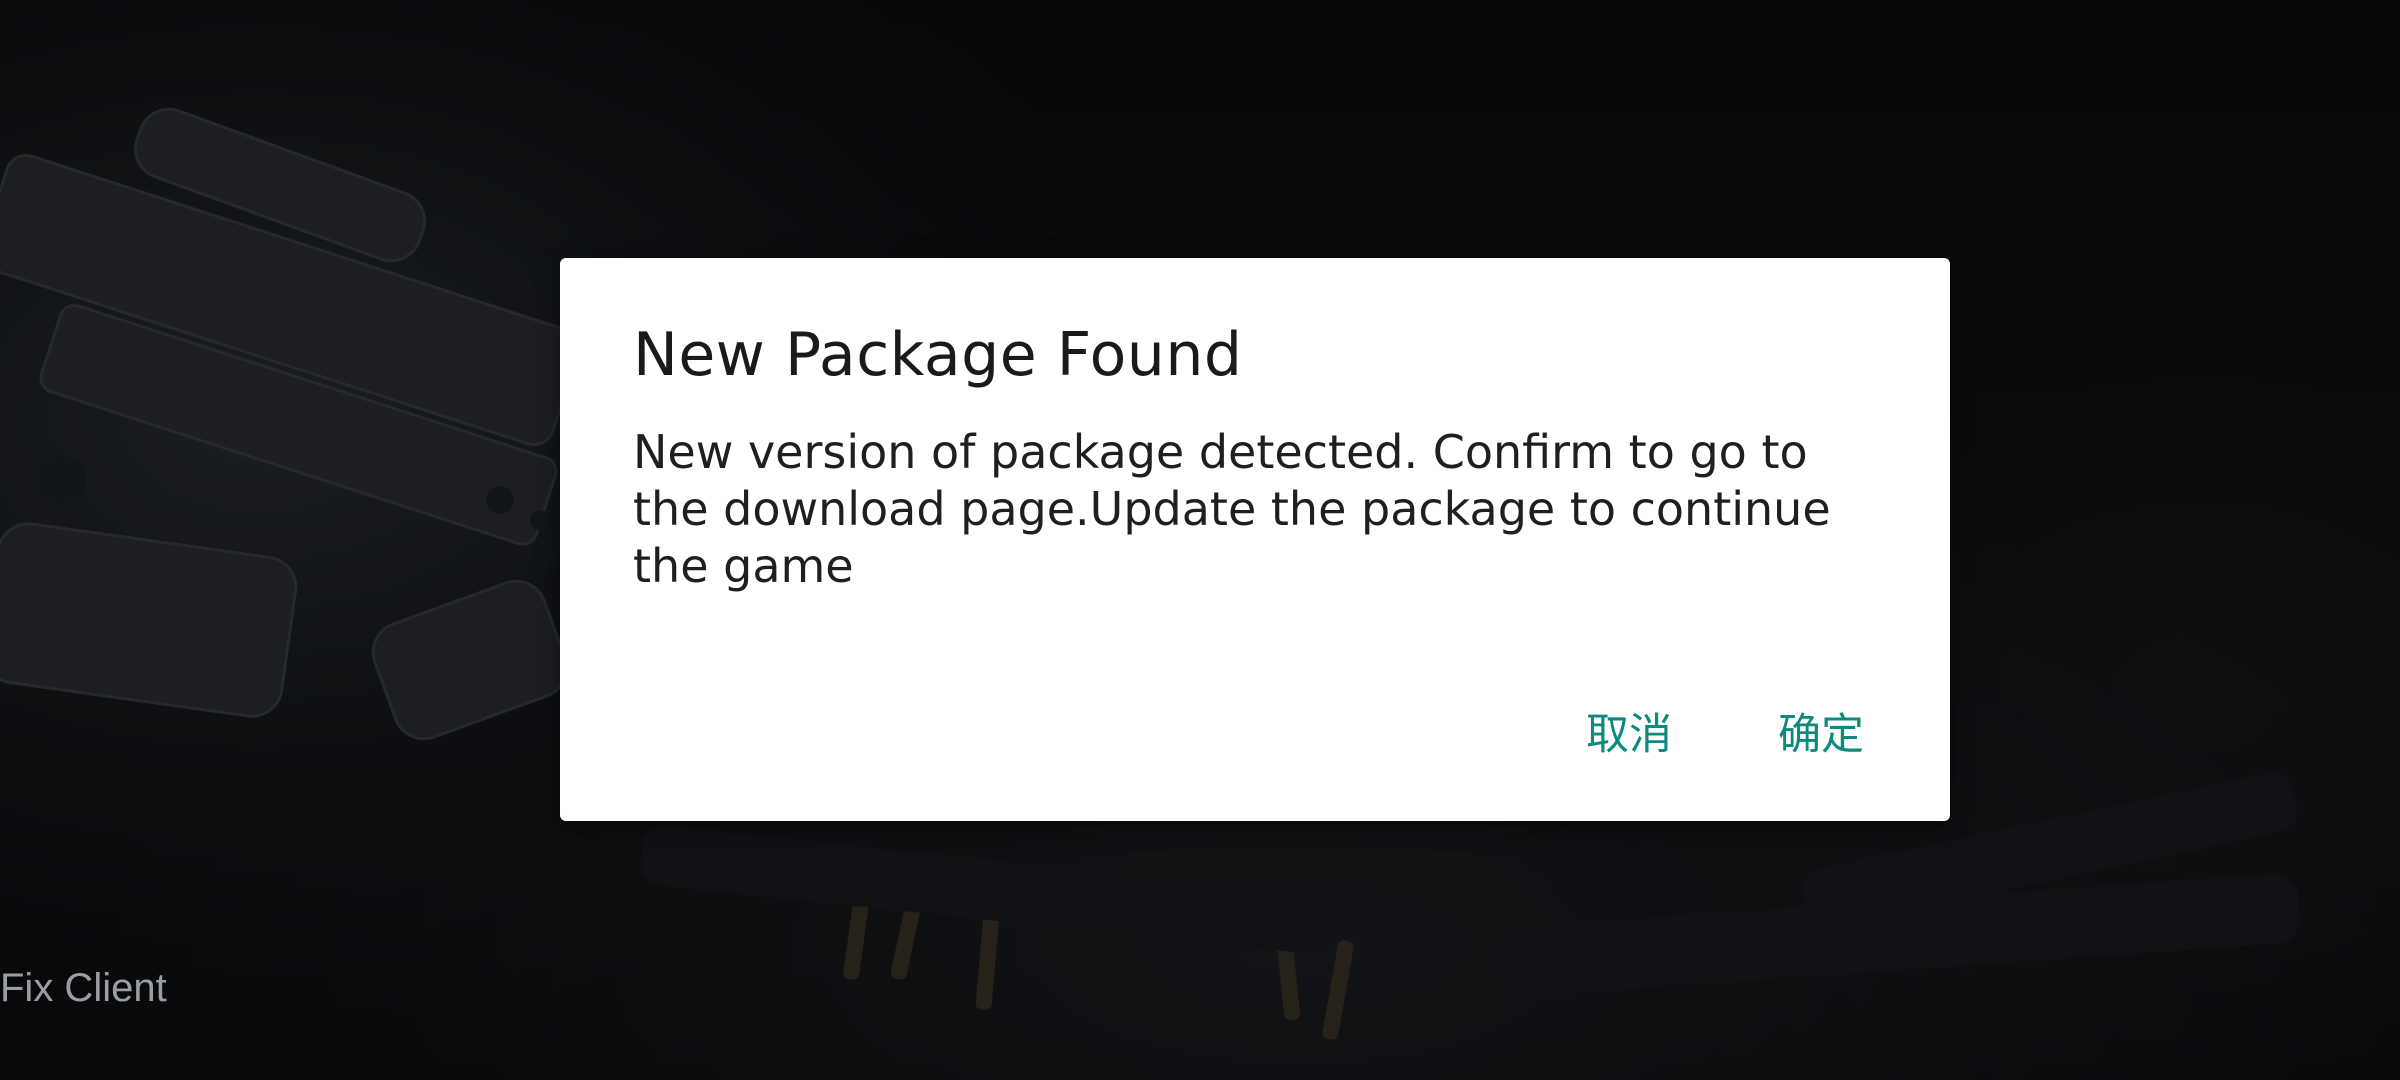 The height and width of the screenshot is (1080, 2400). Describe the element at coordinates (1629, 731) in the screenshot. I see `cancel-button: 取消` at that location.